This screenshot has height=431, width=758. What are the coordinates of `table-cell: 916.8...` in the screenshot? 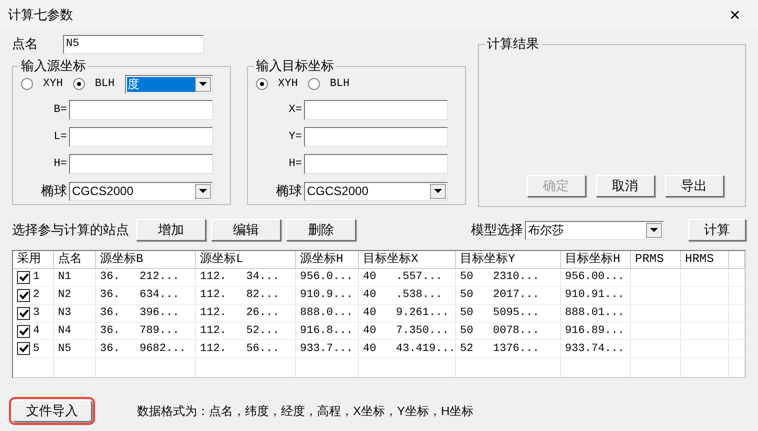 It's located at (327, 331).